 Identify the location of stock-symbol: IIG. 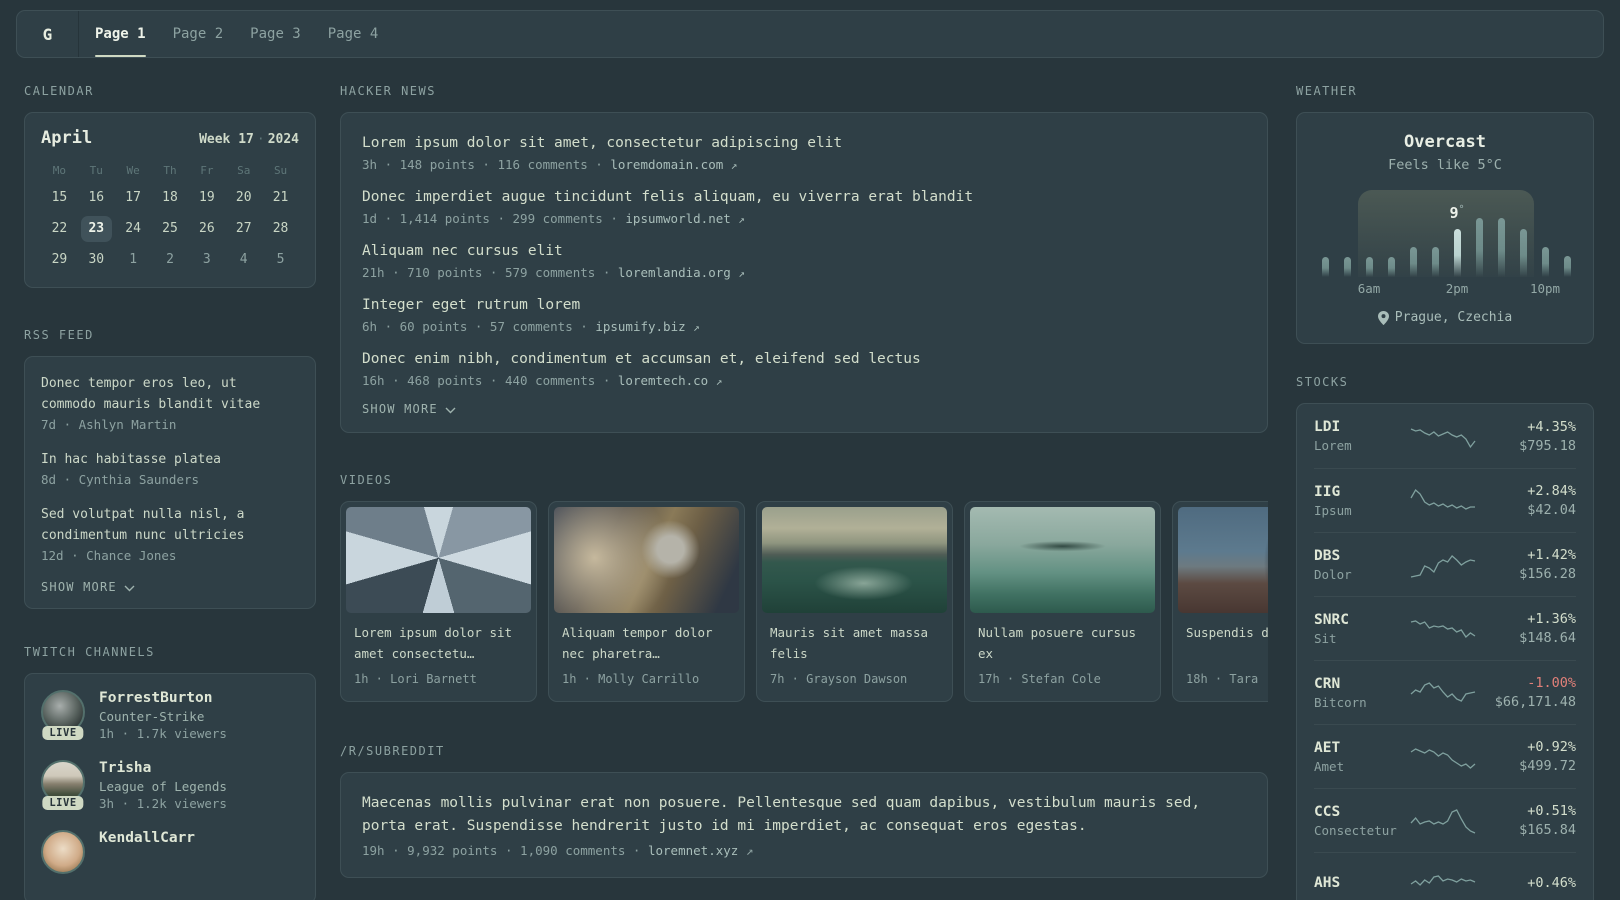
(1362, 492).